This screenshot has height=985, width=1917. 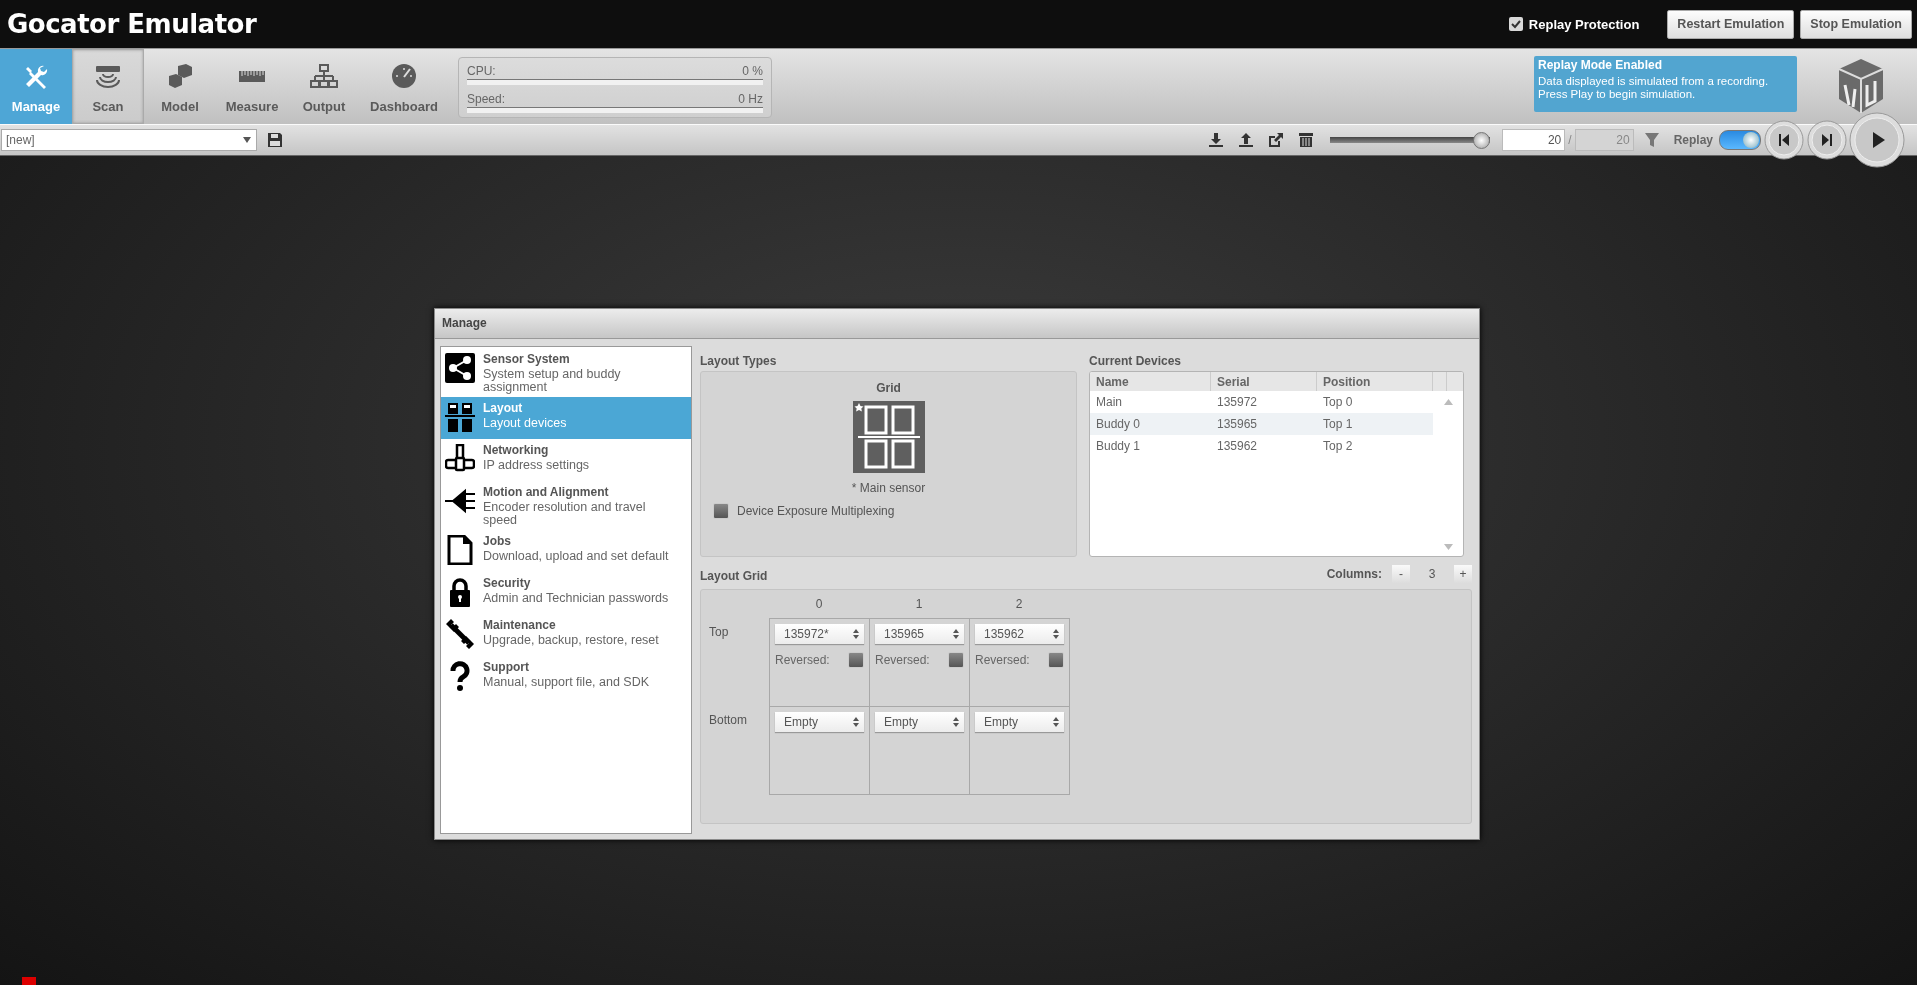 I want to click on document-icon, so click(x=460, y=550).